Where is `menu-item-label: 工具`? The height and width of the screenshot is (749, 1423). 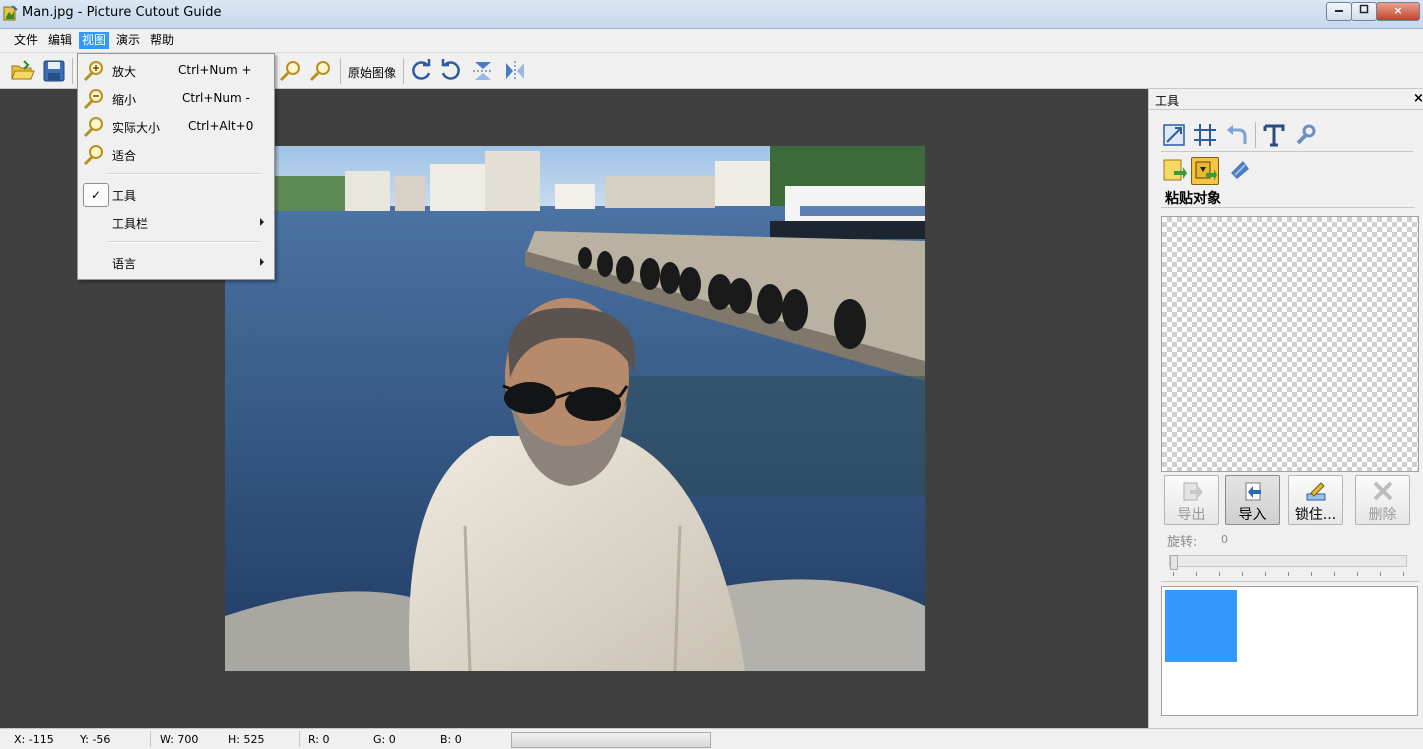 menu-item-label: 工具 is located at coordinates (124, 196).